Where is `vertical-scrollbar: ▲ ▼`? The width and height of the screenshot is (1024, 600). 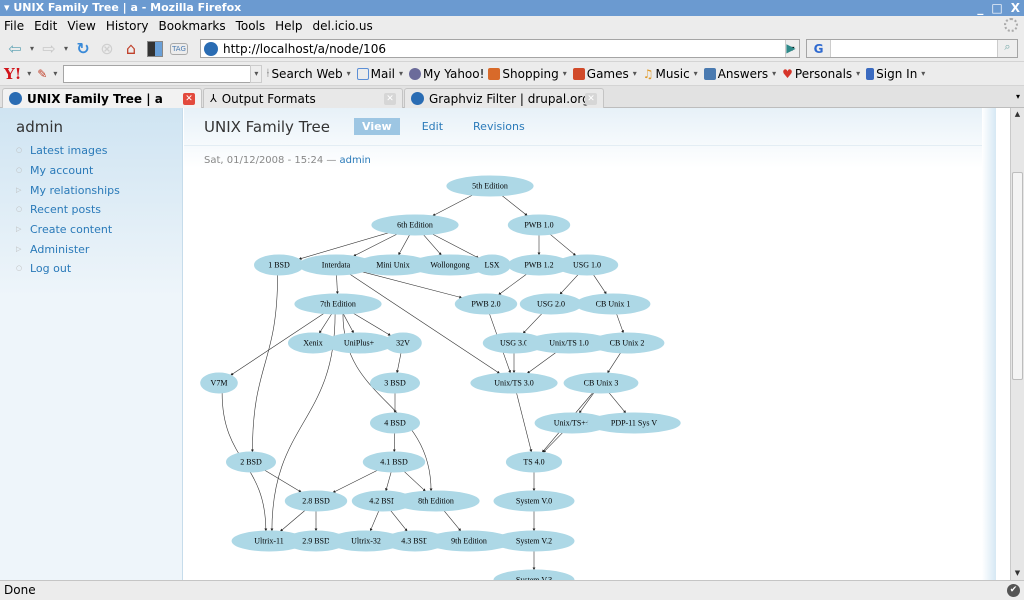
vertical-scrollbar: ▲ ▼ is located at coordinates (1017, 344).